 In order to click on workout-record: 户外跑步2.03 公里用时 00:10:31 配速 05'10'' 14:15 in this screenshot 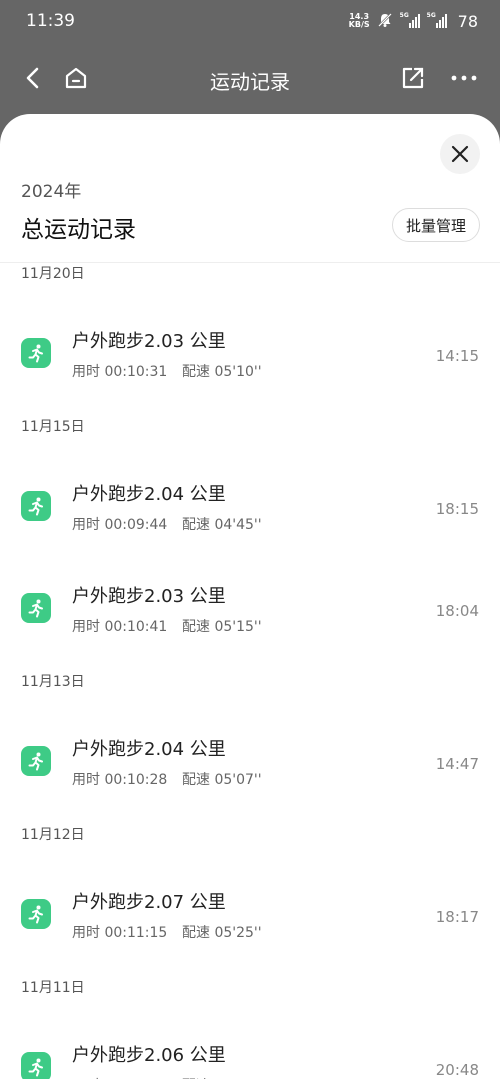, I will do `click(250, 349)`.